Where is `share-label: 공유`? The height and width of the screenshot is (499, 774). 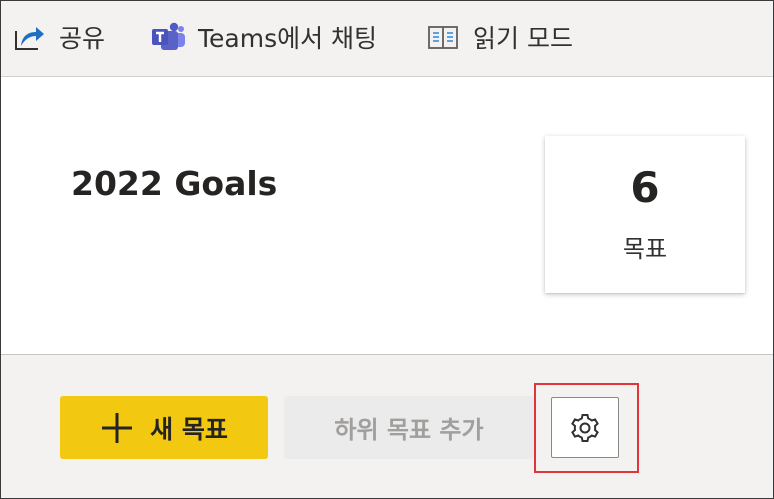
share-label: 공유 is located at coordinates (82, 38).